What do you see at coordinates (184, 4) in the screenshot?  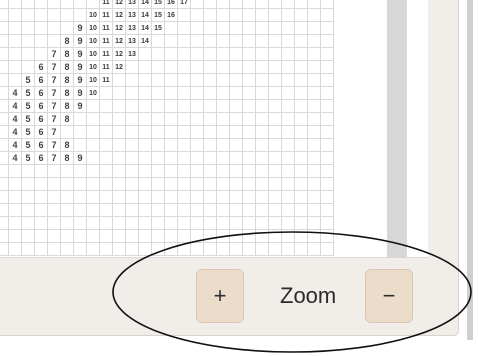 I see `grid-cell: 17` at bounding box center [184, 4].